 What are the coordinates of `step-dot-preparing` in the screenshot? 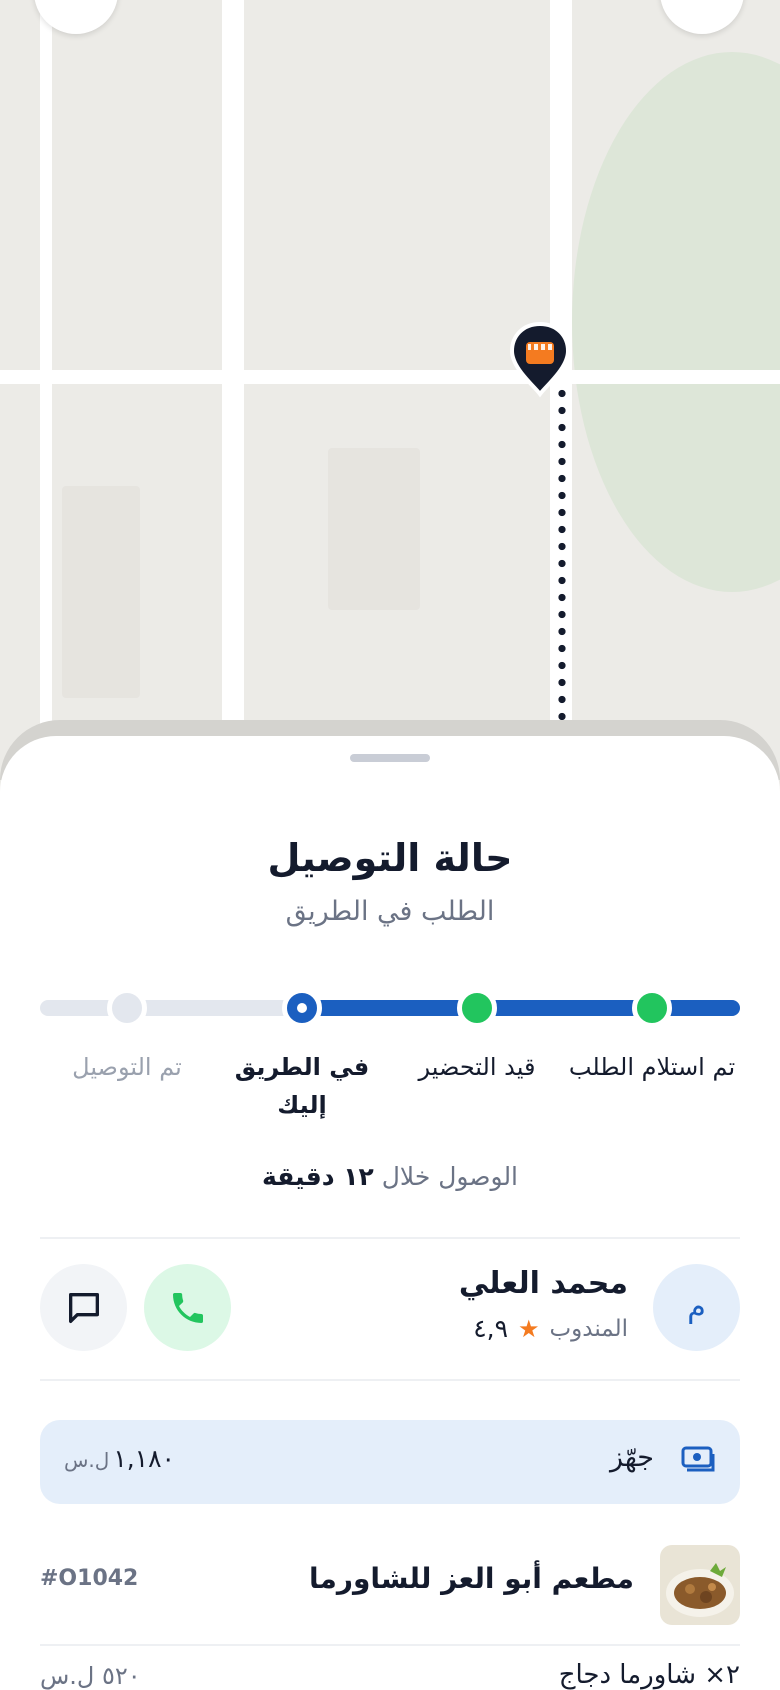 It's located at (477, 1008).